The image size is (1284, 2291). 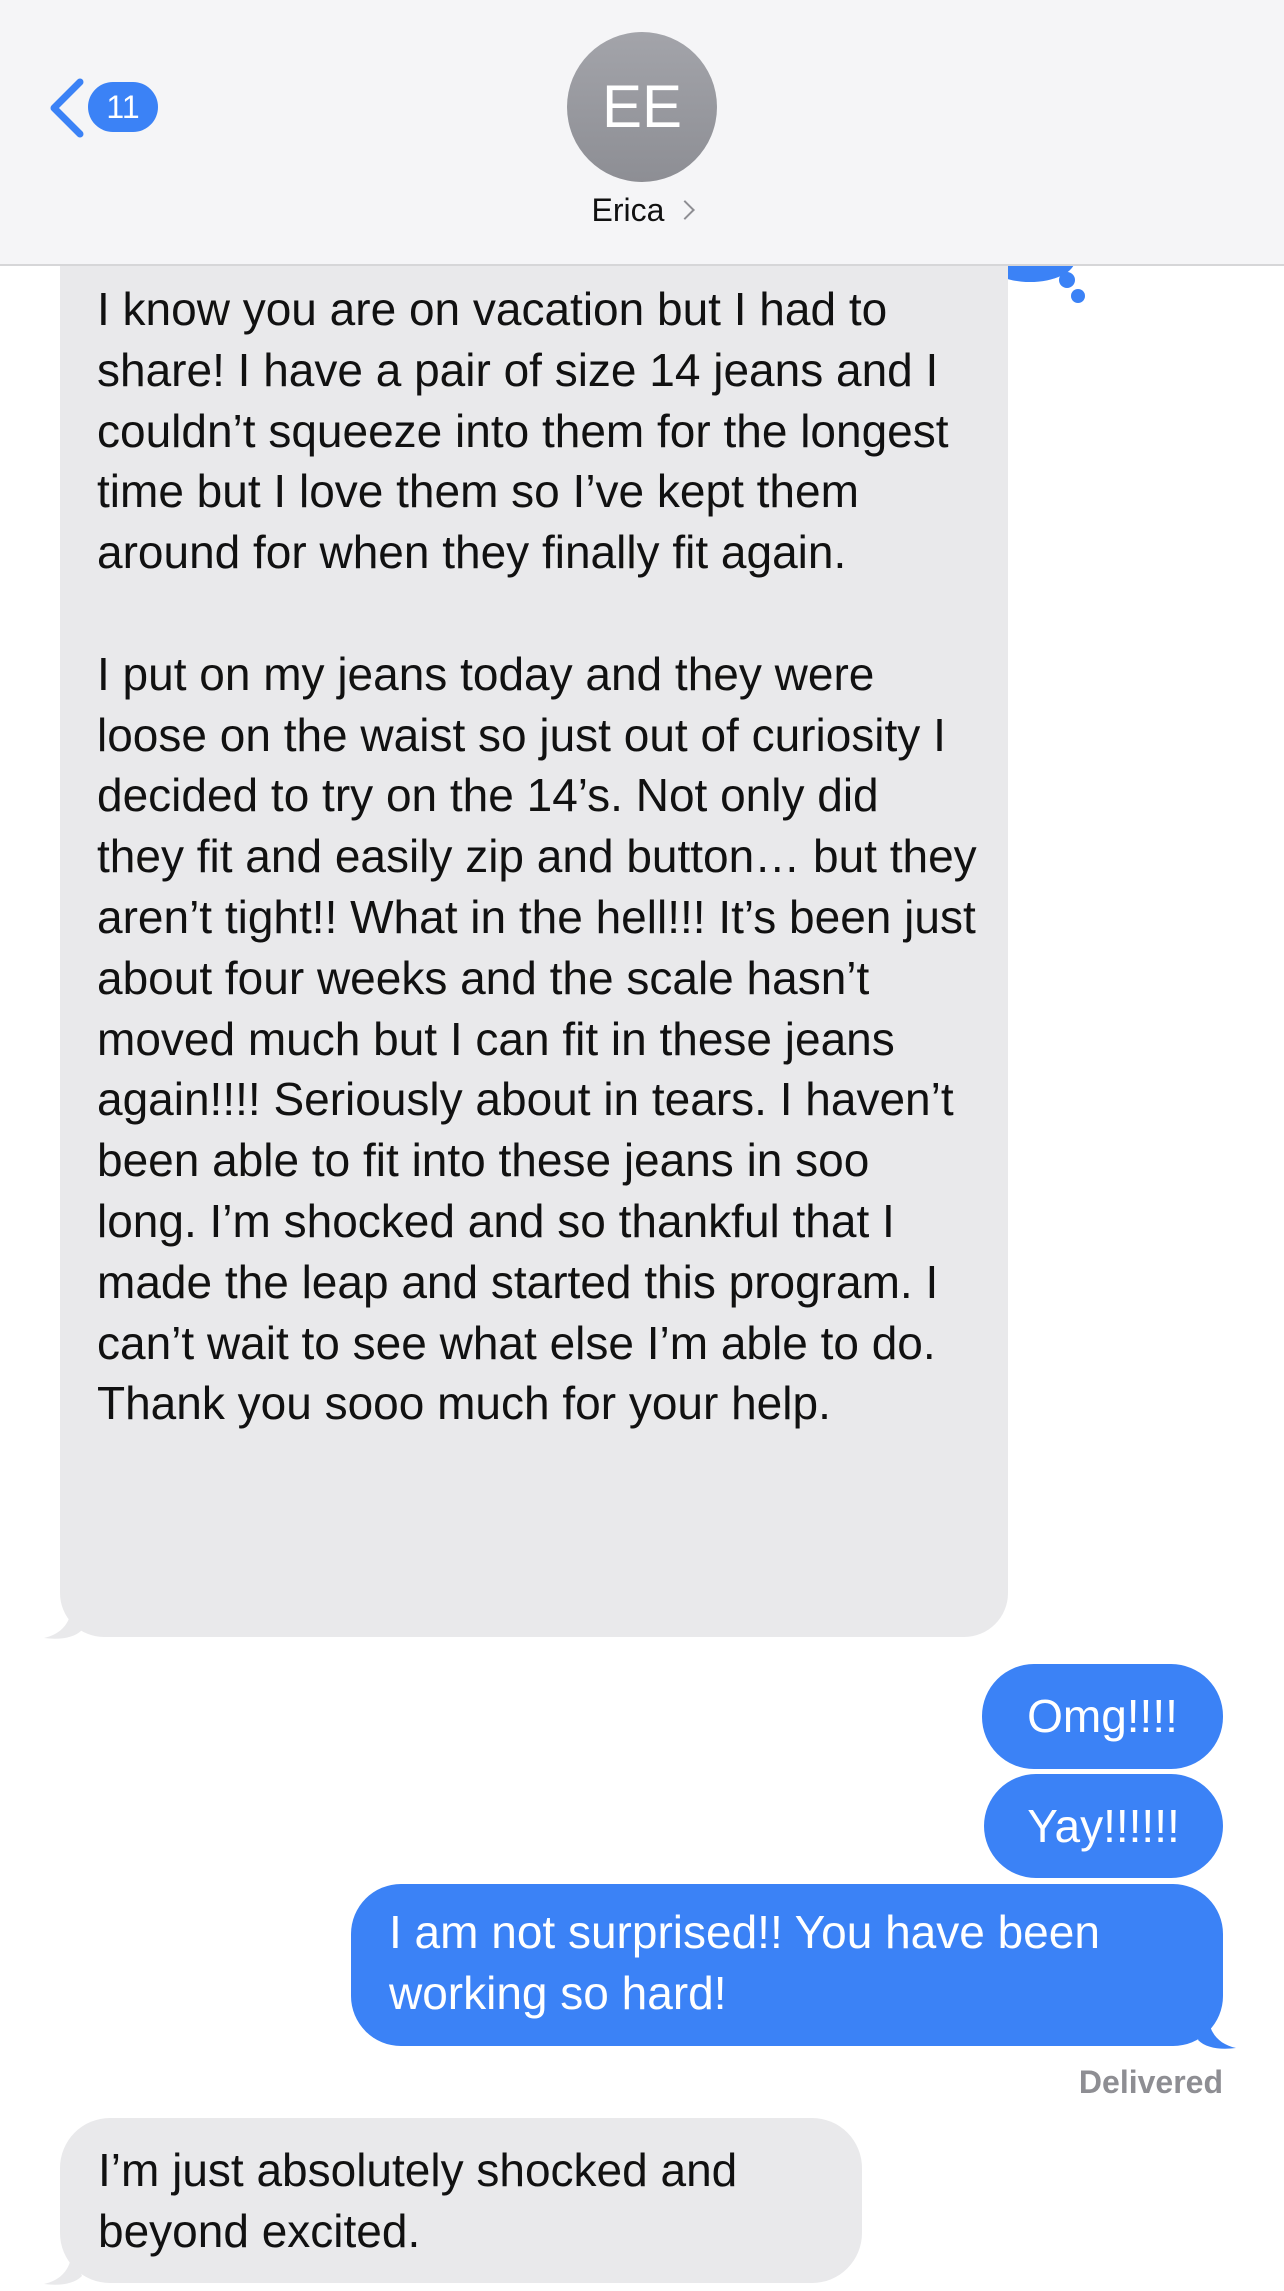 I want to click on contact-name: Erica, so click(x=628, y=210).